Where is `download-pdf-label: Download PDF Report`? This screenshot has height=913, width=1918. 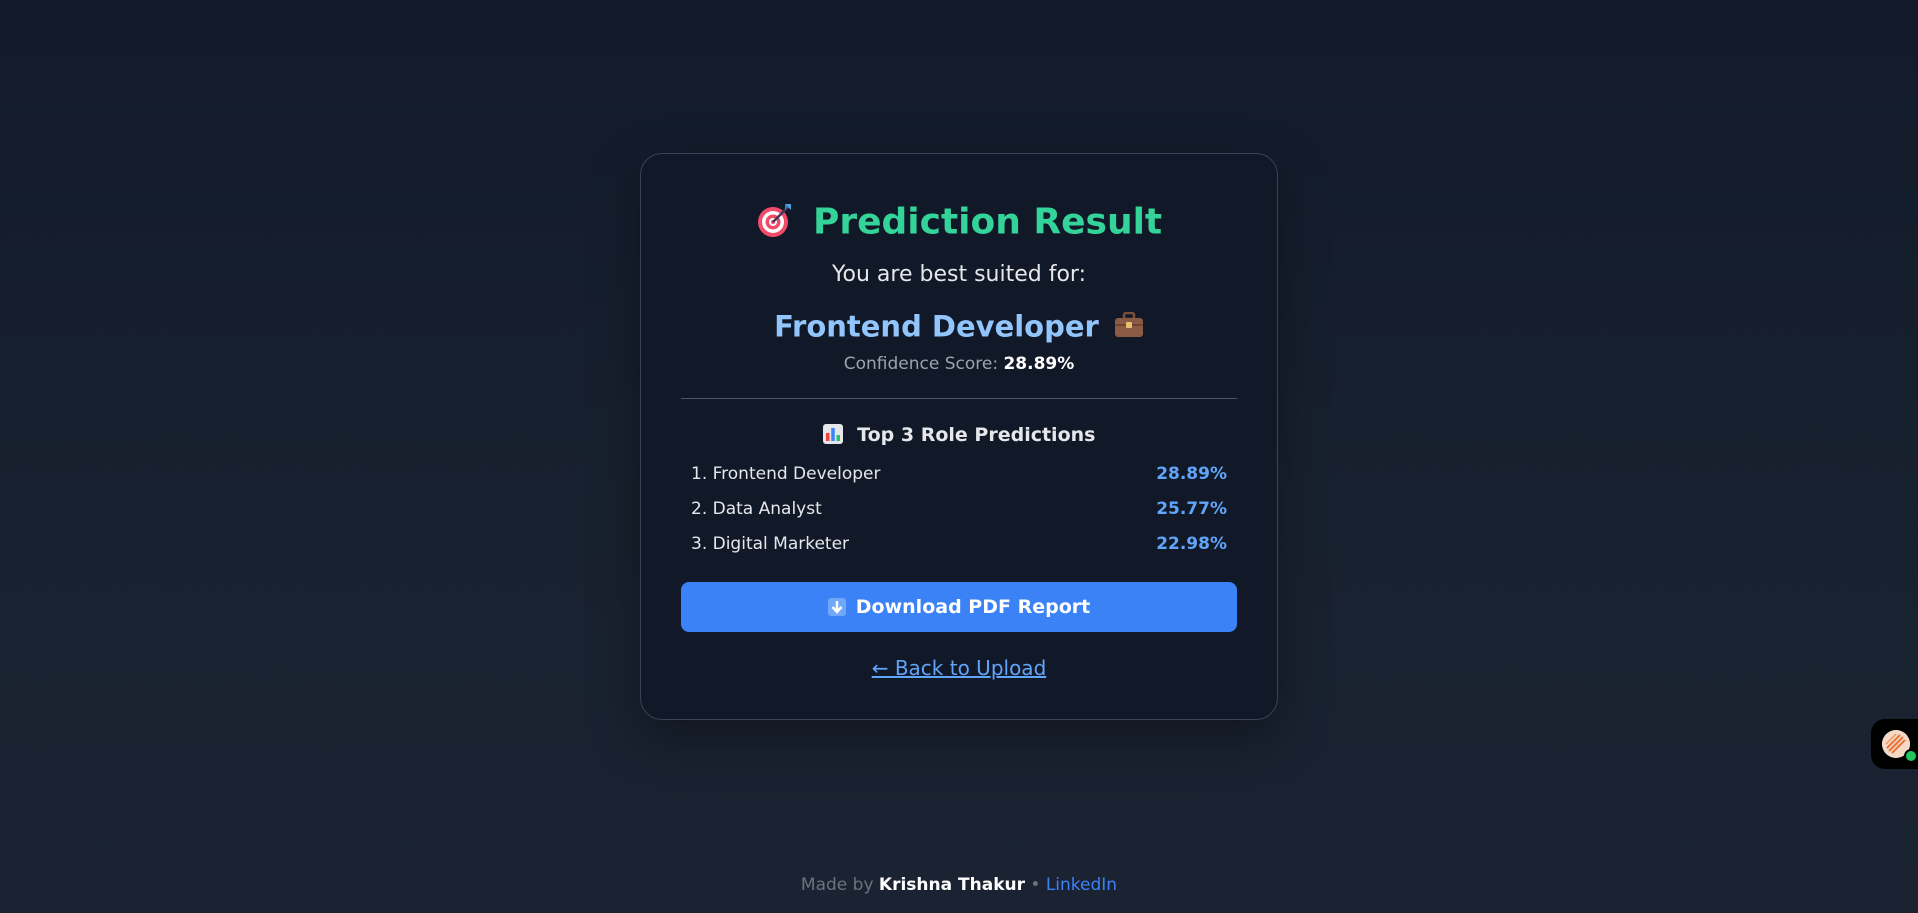
download-pdf-label: Download PDF Report is located at coordinates (973, 607).